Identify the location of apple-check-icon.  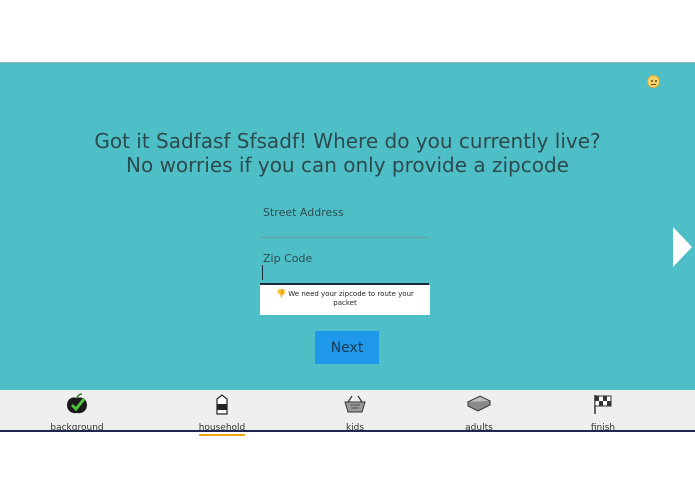
(77, 403).